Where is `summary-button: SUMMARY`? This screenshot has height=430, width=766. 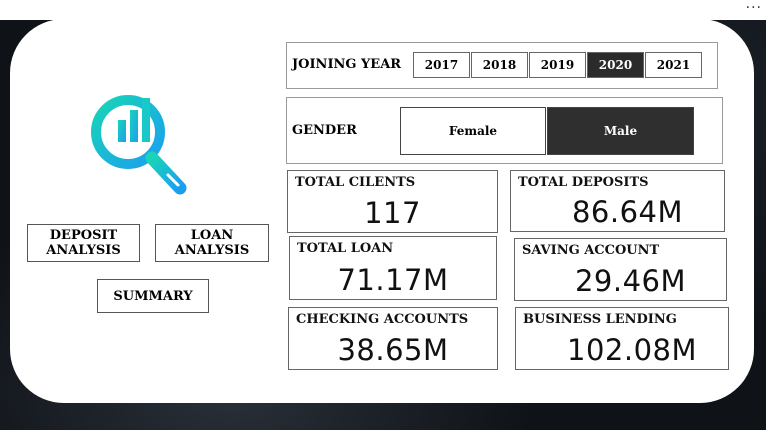 summary-button: SUMMARY is located at coordinates (153, 296).